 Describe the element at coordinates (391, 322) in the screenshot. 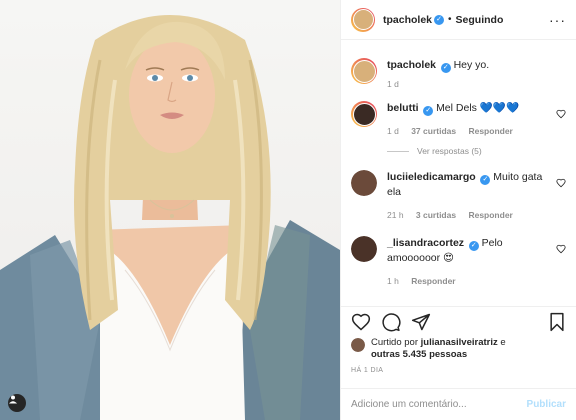

I see `comment-bubble-icon` at that location.